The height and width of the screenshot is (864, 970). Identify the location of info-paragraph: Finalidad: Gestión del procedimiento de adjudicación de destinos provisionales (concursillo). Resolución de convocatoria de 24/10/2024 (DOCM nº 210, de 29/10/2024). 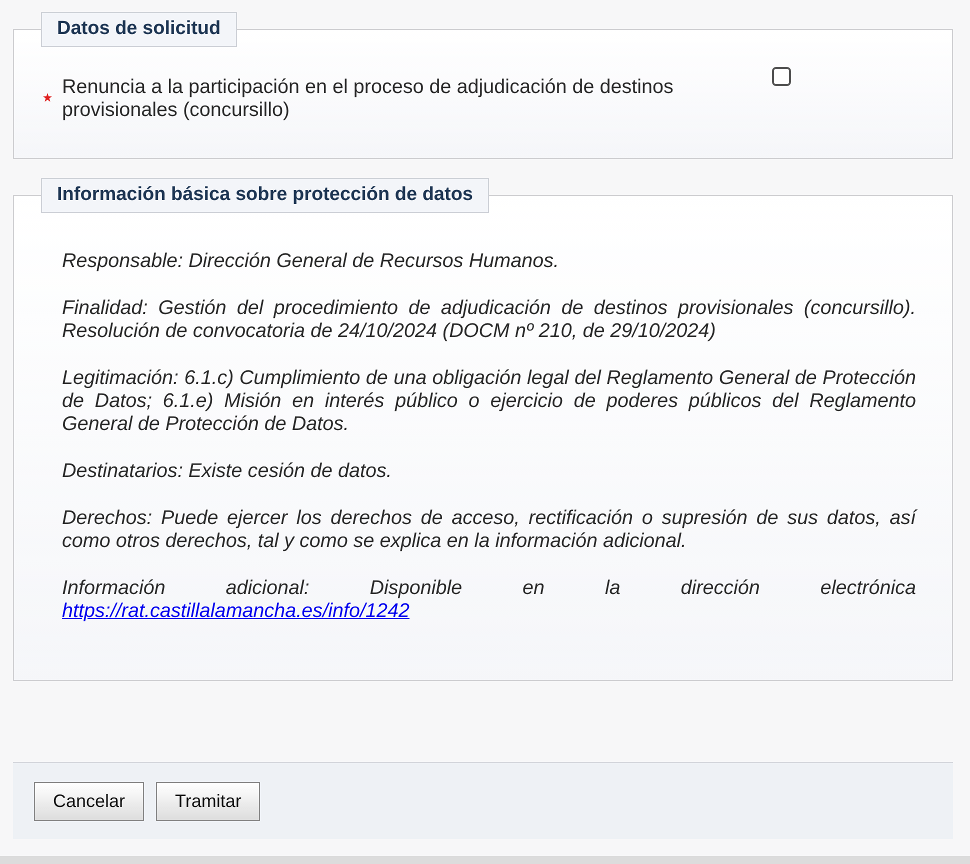
(489, 320).